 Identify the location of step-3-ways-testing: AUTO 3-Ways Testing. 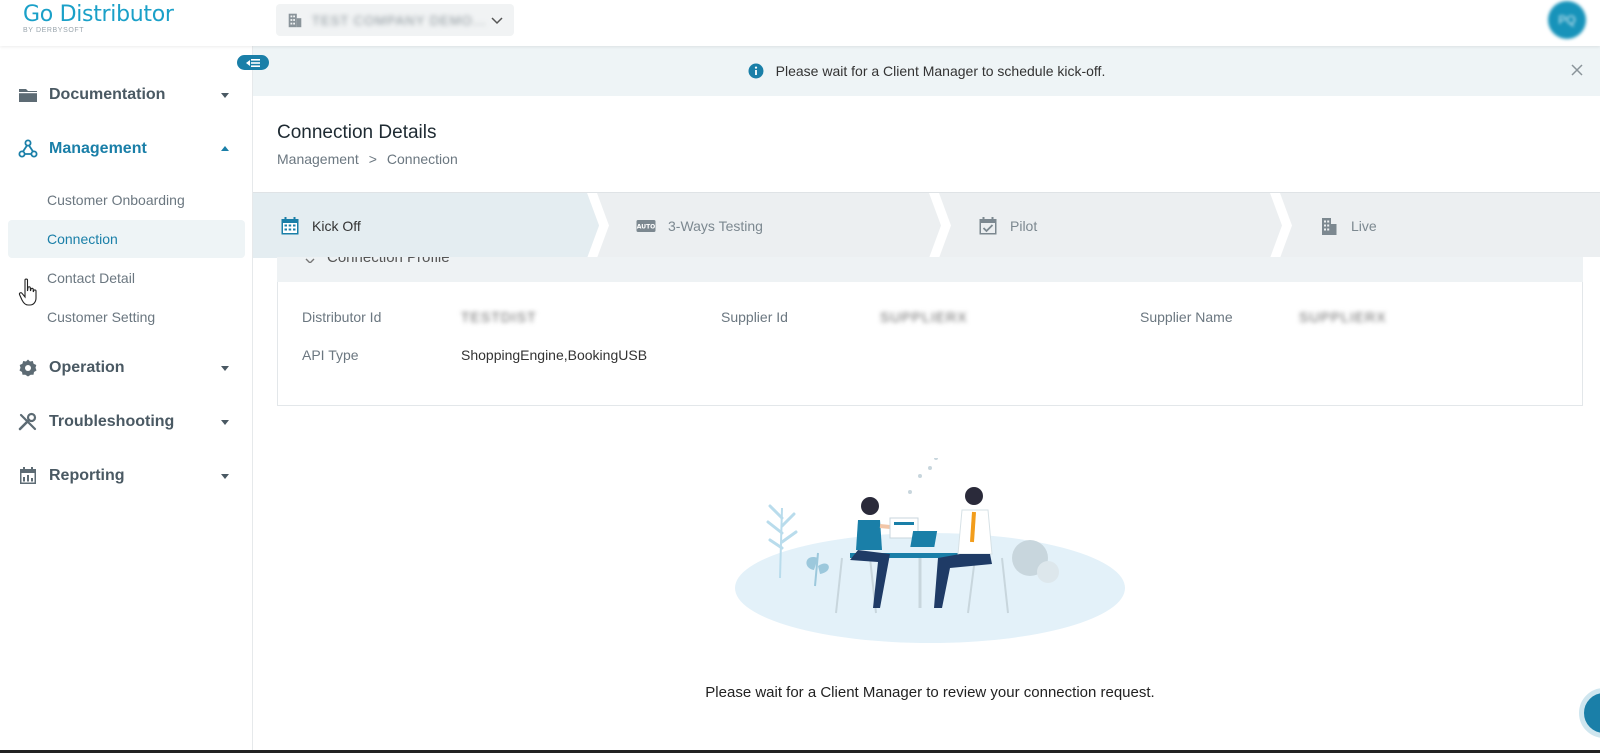
(699, 225).